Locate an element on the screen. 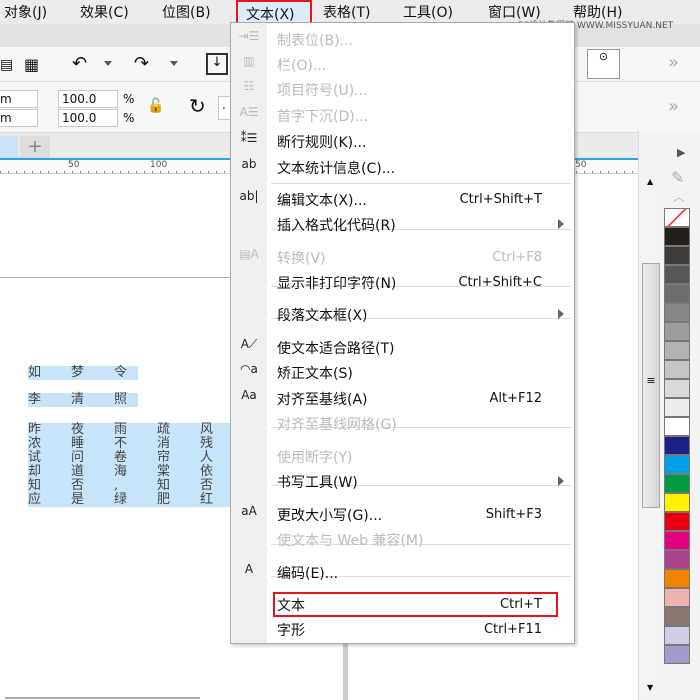  menu-item: 书写工具(W) is located at coordinates (402, 481).